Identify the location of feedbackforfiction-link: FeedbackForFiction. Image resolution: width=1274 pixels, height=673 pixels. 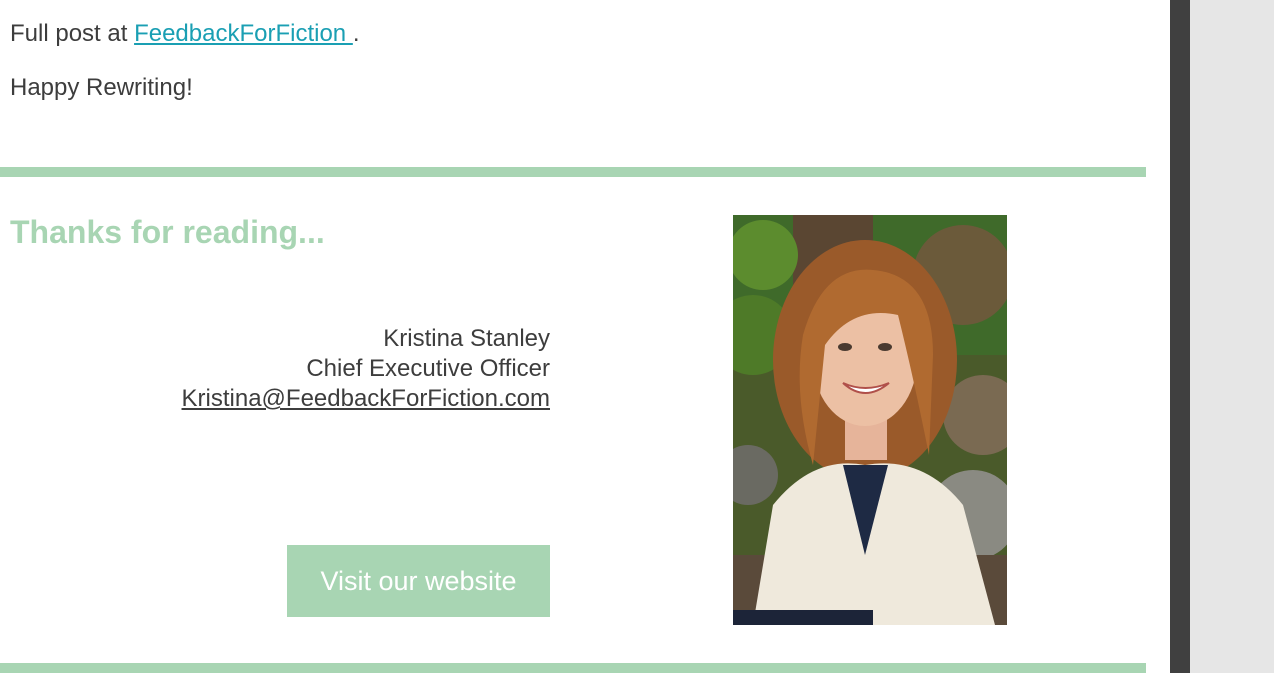
(243, 33).